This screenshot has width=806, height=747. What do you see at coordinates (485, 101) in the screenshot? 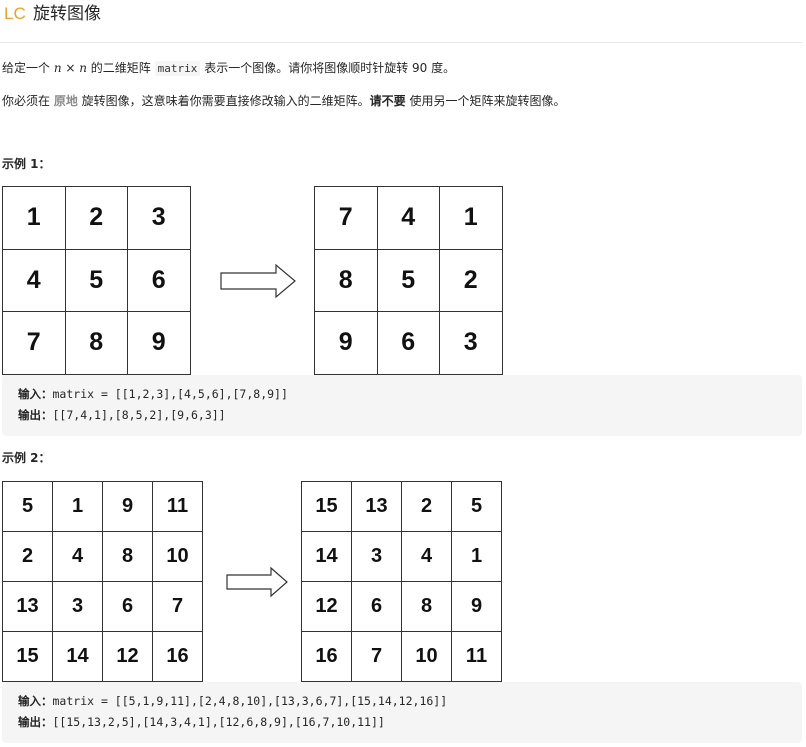
I see `text: 使用另一个矩阵来旋转图像。` at bounding box center [485, 101].